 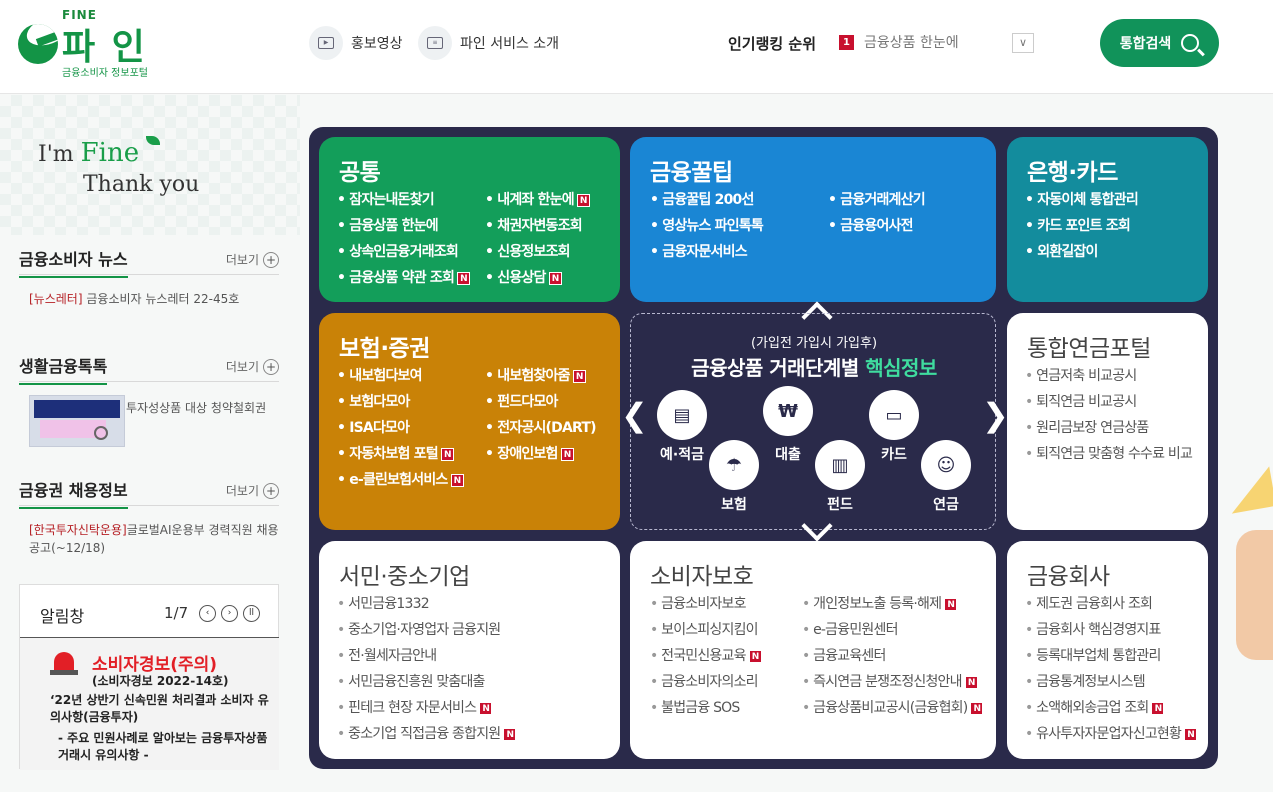 What do you see at coordinates (198, 408) in the screenshot?
I see `life-finance-text: 투자성상품 대상 청약철회권` at bounding box center [198, 408].